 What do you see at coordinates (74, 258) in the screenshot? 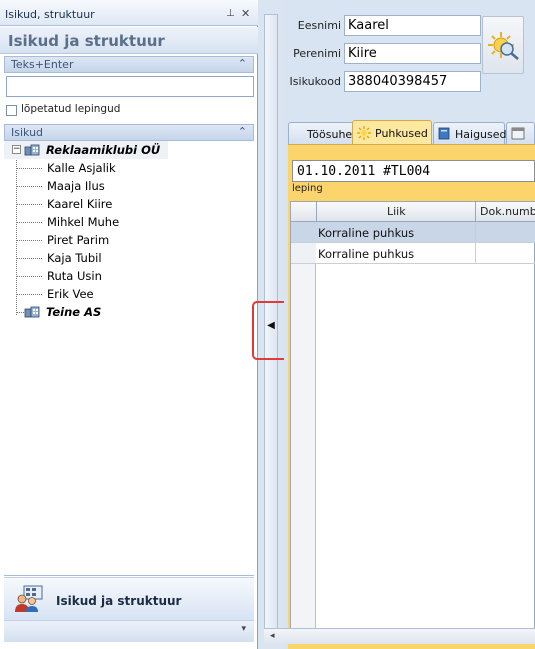
I see `tree-person-label: Kaja Tubil` at bounding box center [74, 258].